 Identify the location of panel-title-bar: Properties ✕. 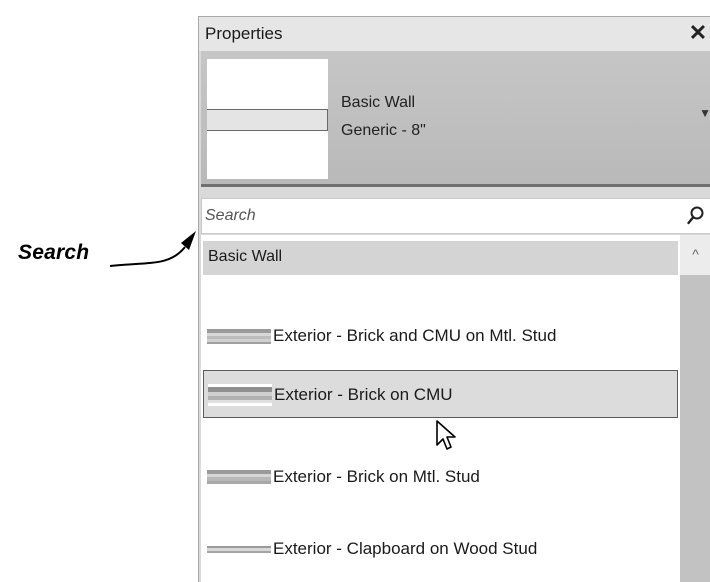
(454, 34).